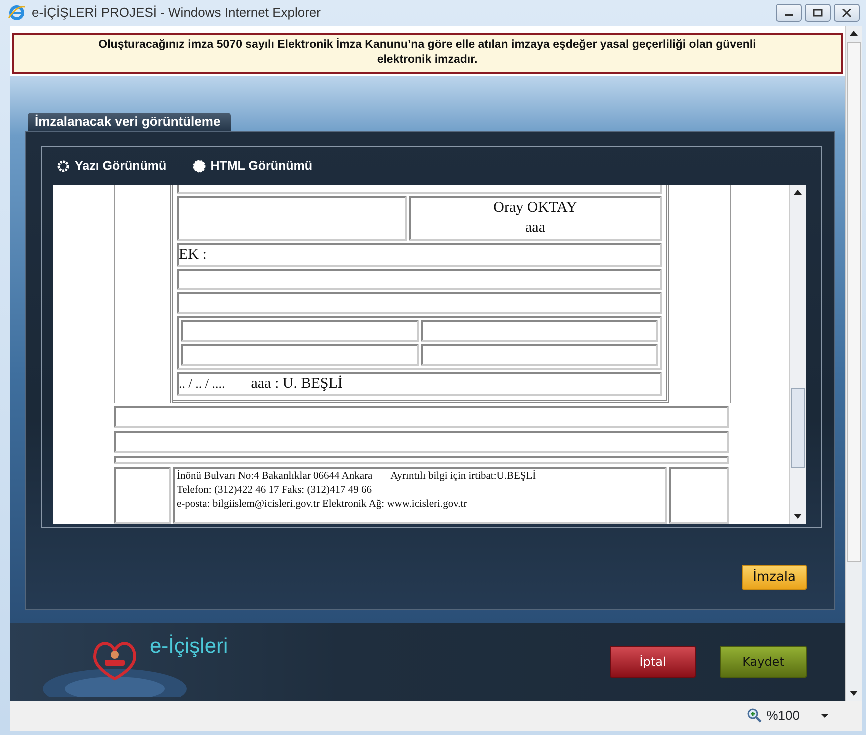 The image size is (866, 735). Describe the element at coordinates (653, 662) in the screenshot. I see `cancel-button: İptal` at that location.